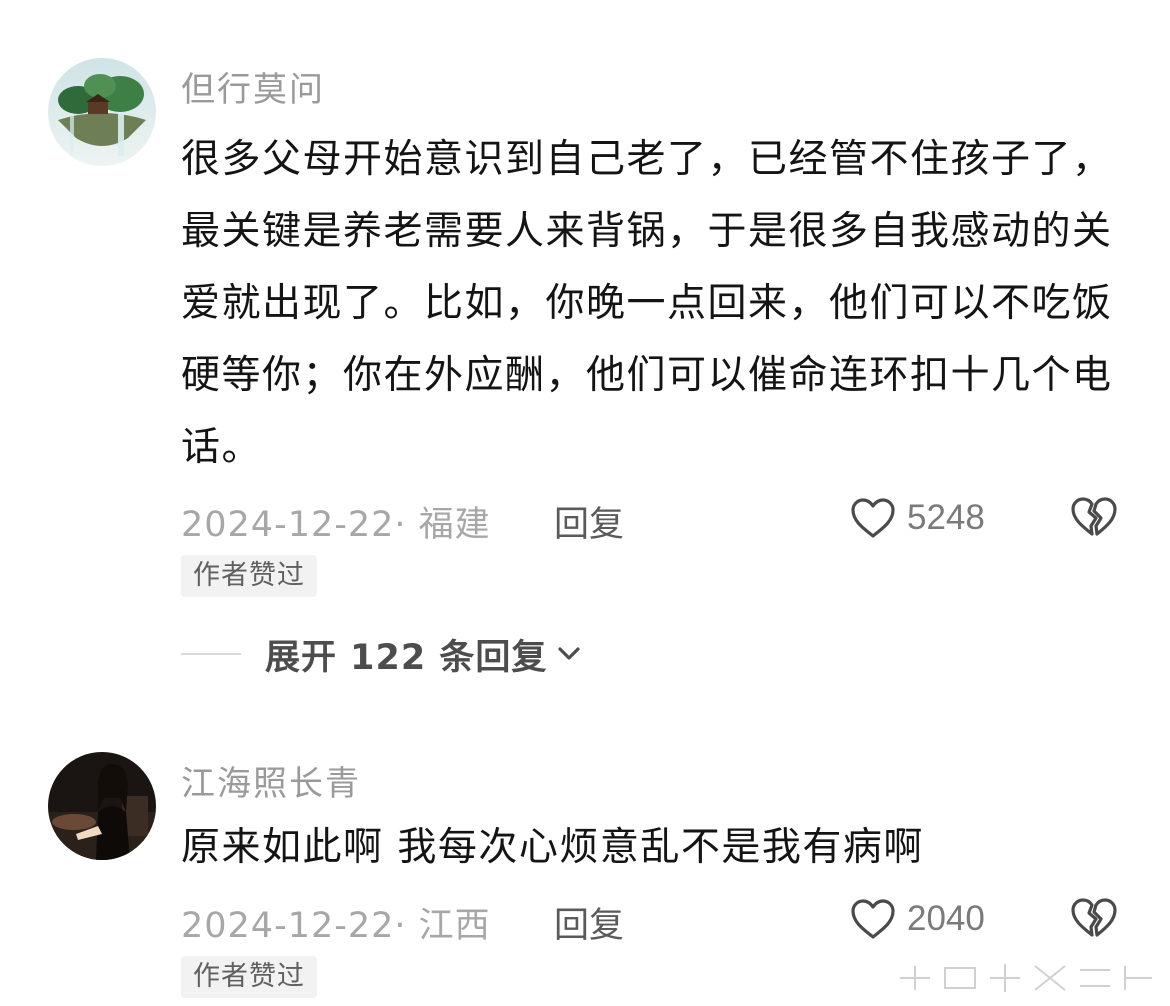  Describe the element at coordinates (569, 653) in the screenshot. I see `chevron-down-icon` at that location.